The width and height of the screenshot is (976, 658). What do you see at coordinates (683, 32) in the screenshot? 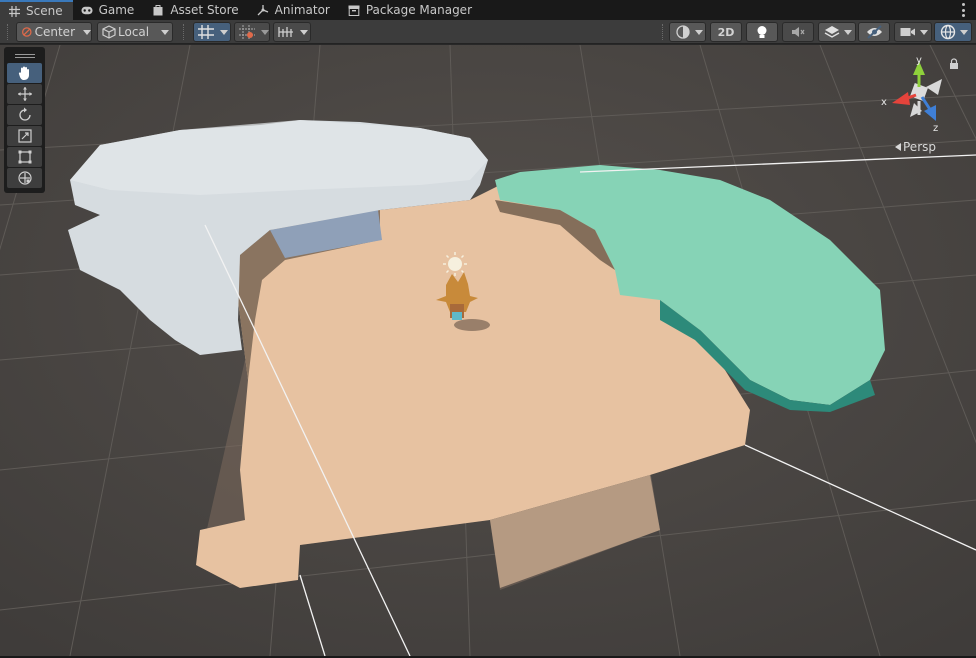
I see `draw-mode-icon` at bounding box center [683, 32].